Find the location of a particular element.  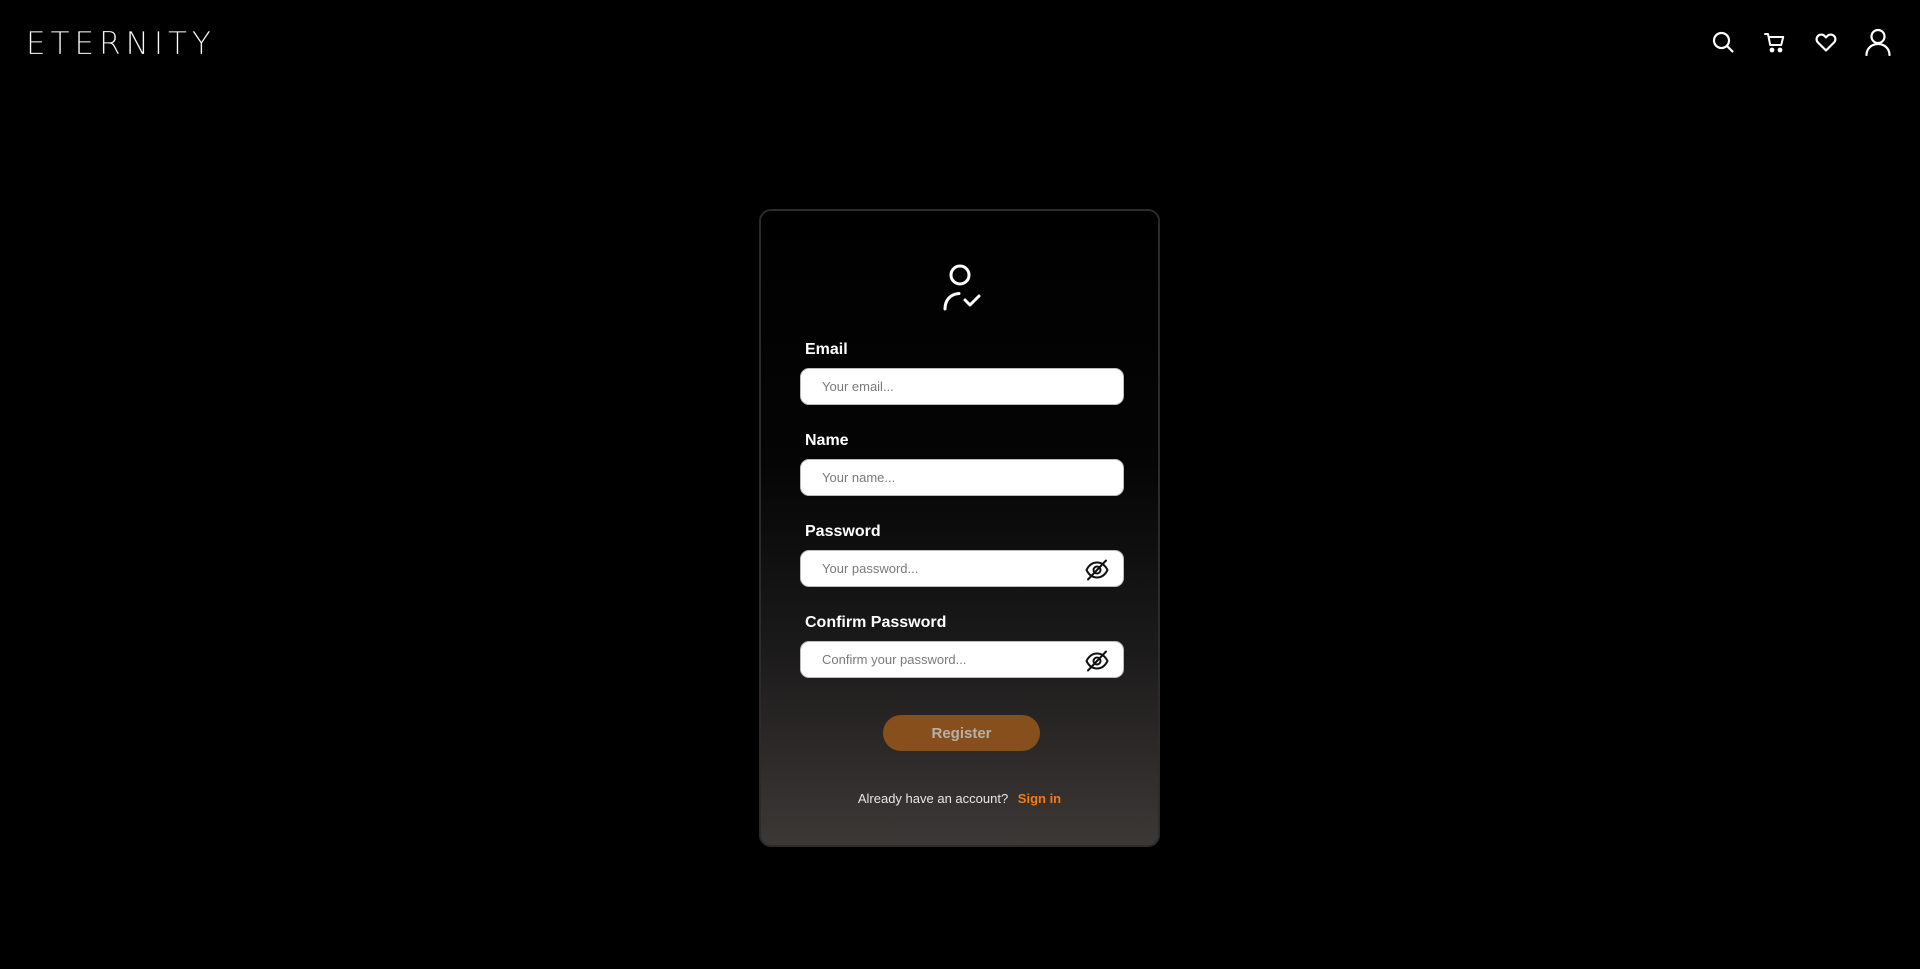

cart-icon is located at coordinates (1775, 42).